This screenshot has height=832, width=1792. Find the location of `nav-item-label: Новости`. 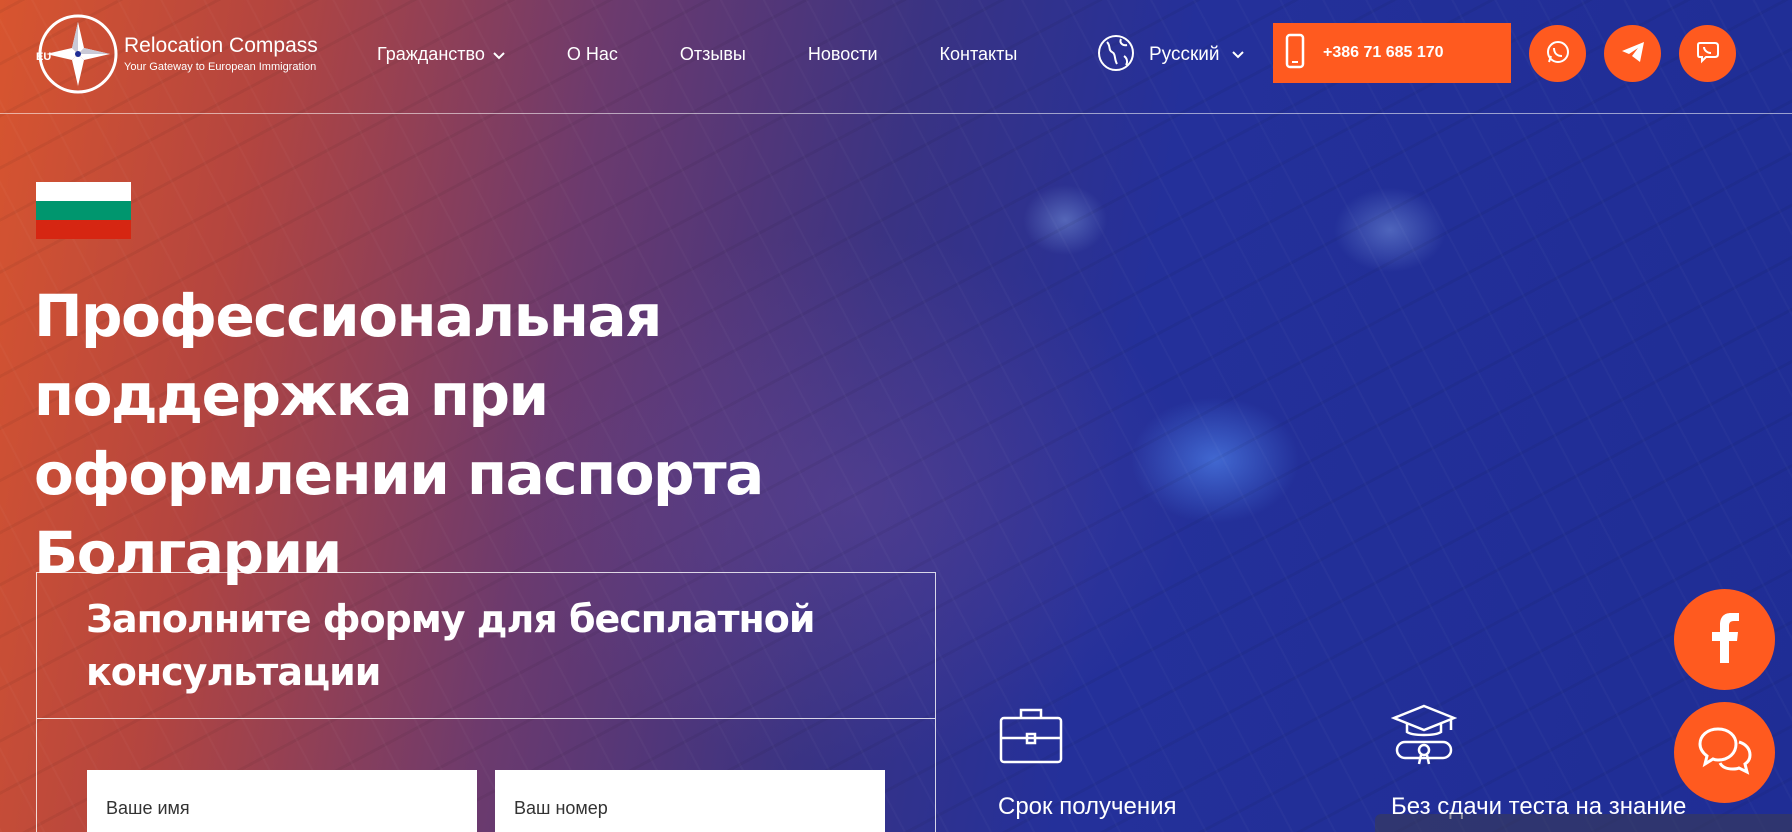

nav-item-label: Новости is located at coordinates (842, 53).